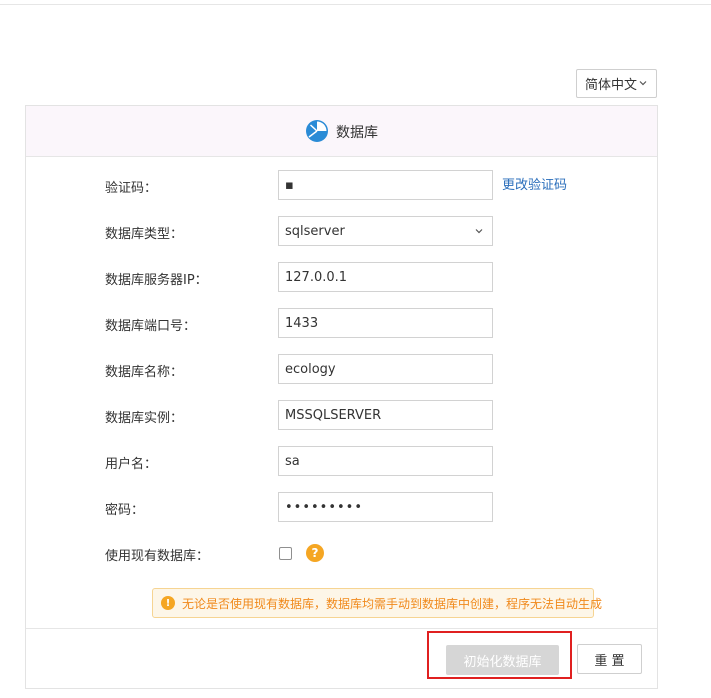 Image resolution: width=711 pixels, height=698 pixels. Describe the element at coordinates (125, 510) in the screenshot. I see `password-label: 密码：` at that location.